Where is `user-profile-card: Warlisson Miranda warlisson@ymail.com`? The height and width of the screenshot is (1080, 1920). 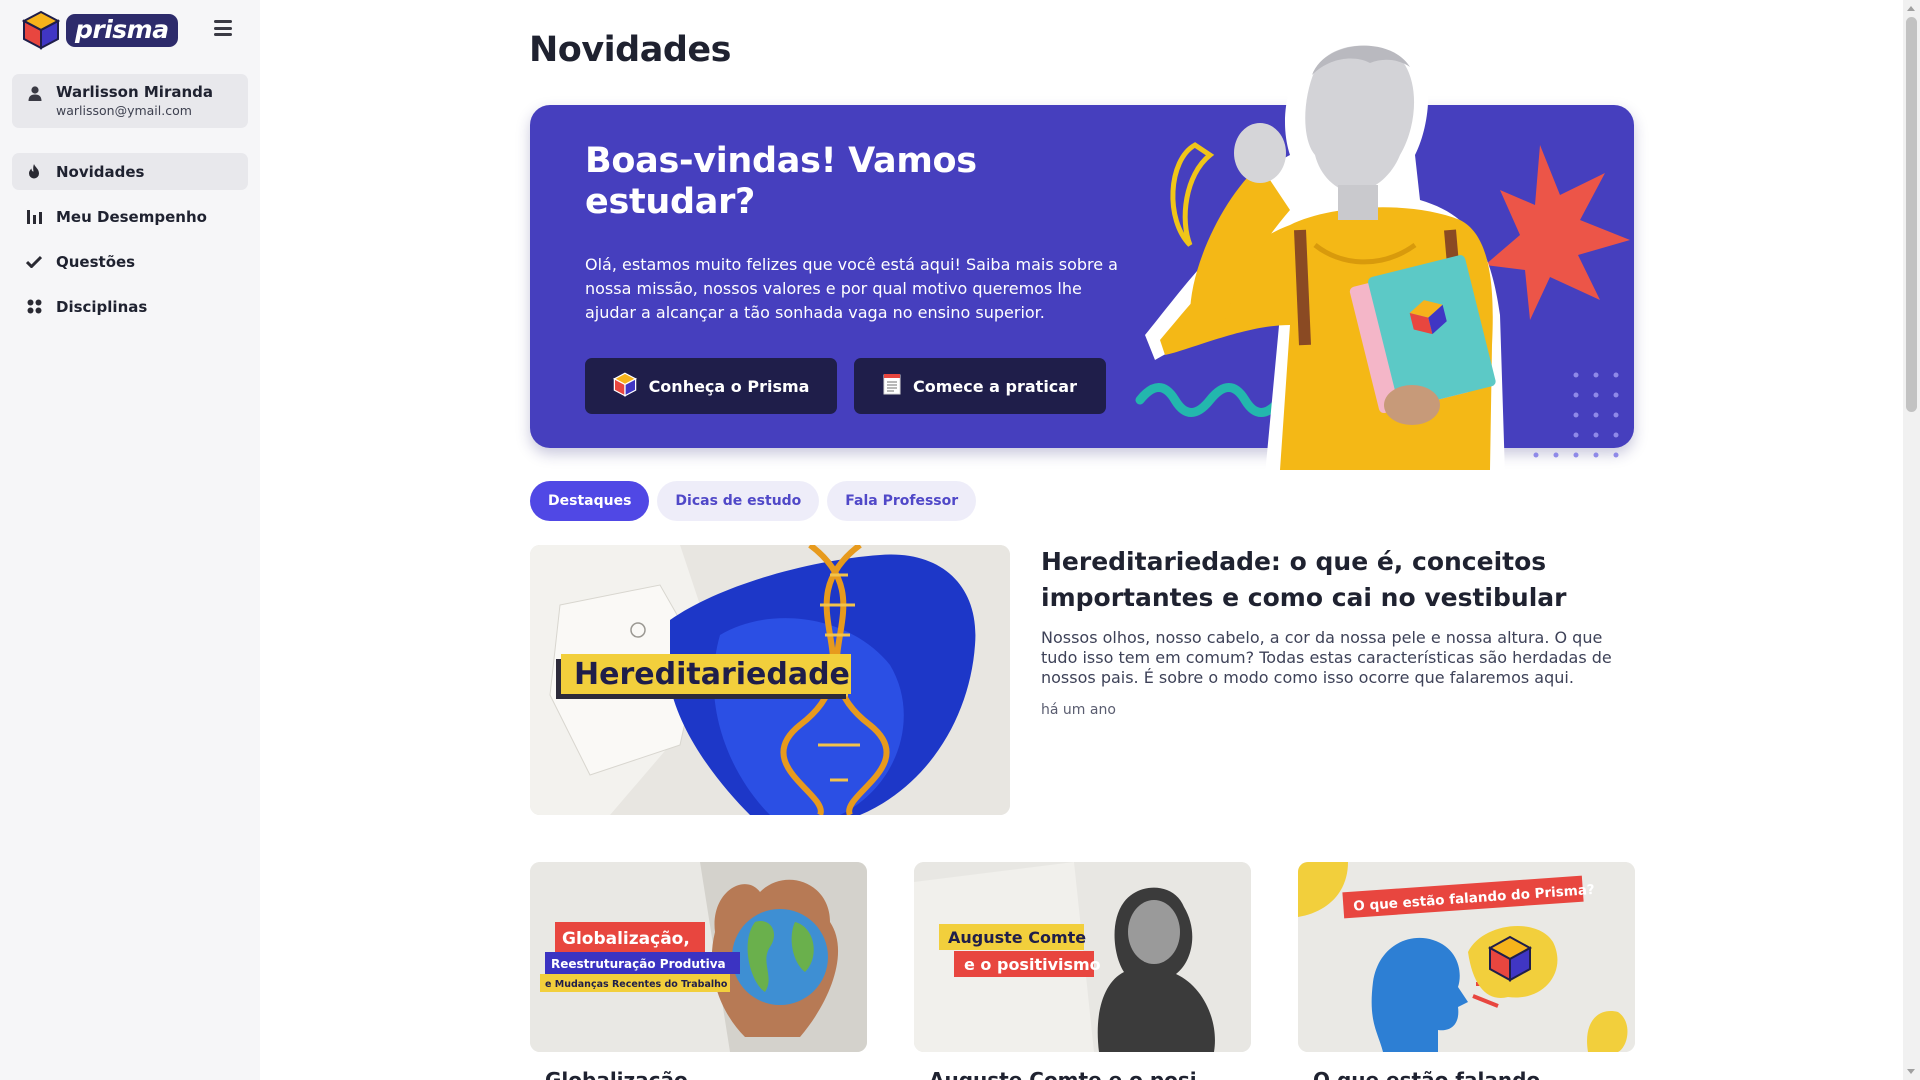
user-profile-card: Warlisson Miranda warlisson@ymail.com is located at coordinates (130, 101).